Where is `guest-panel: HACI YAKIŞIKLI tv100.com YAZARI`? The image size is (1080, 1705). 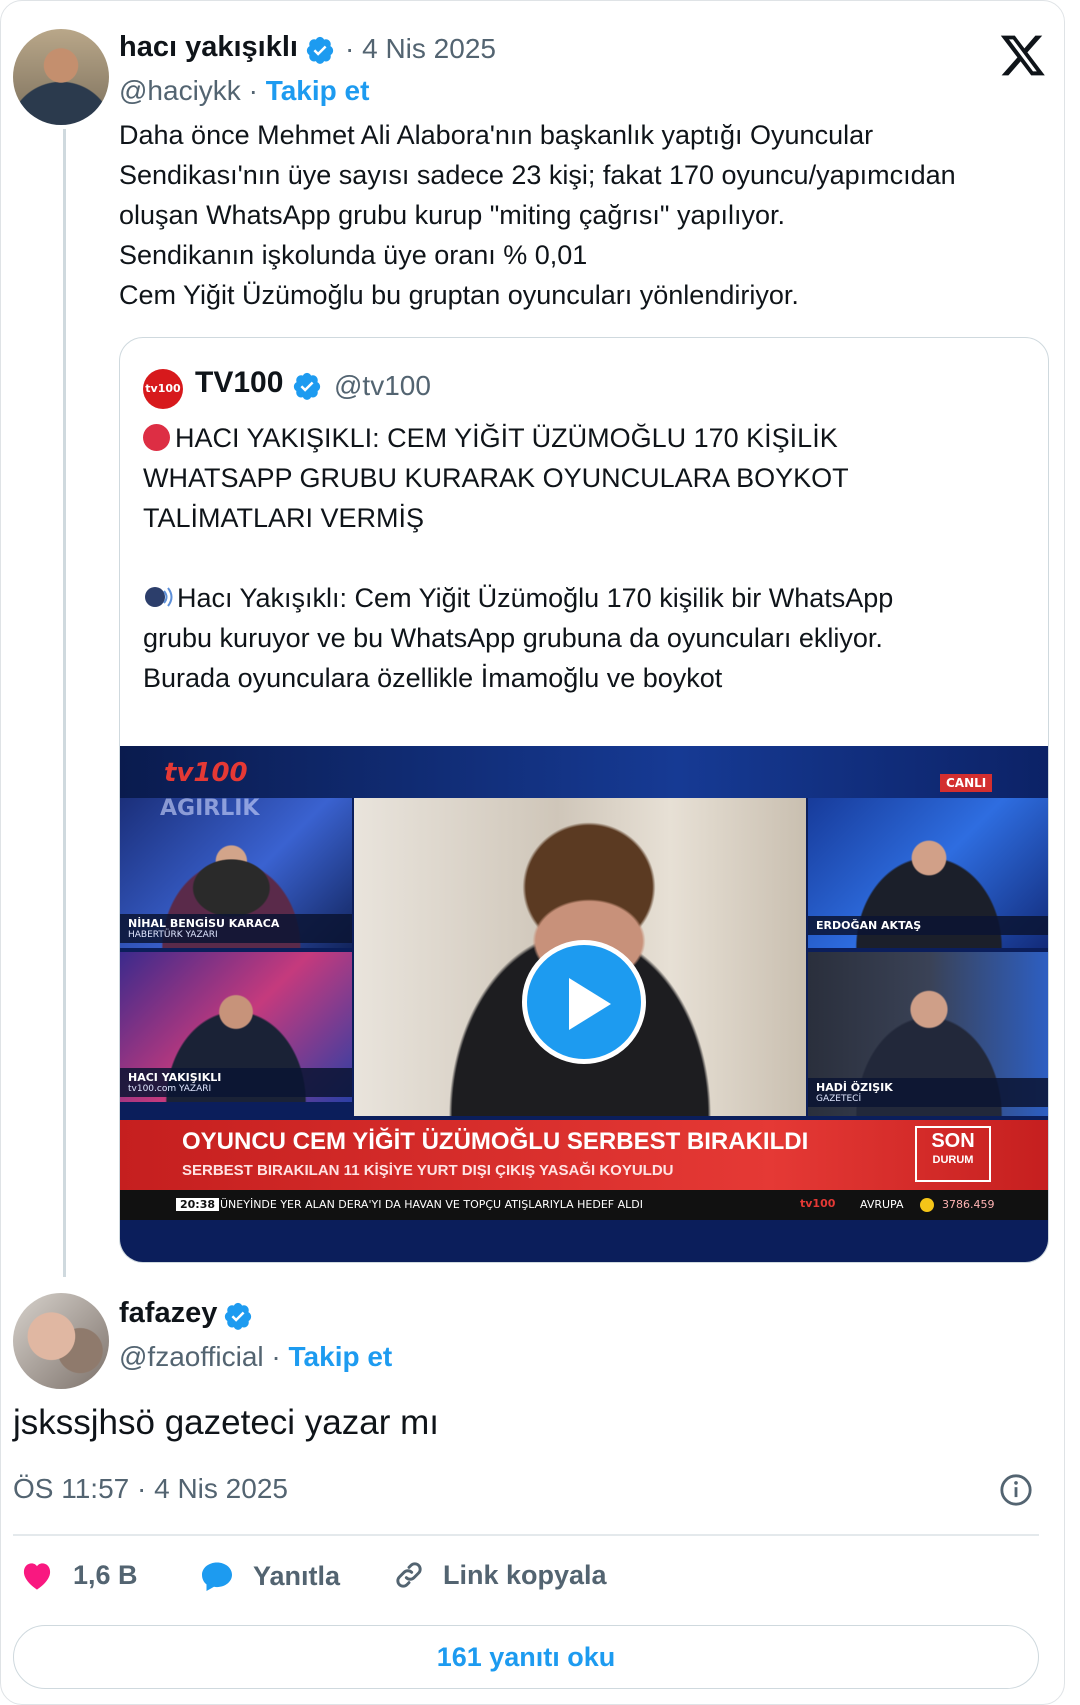
guest-panel: HACI YAKIŞIKLI tv100.com YAZARI is located at coordinates (236, 1027).